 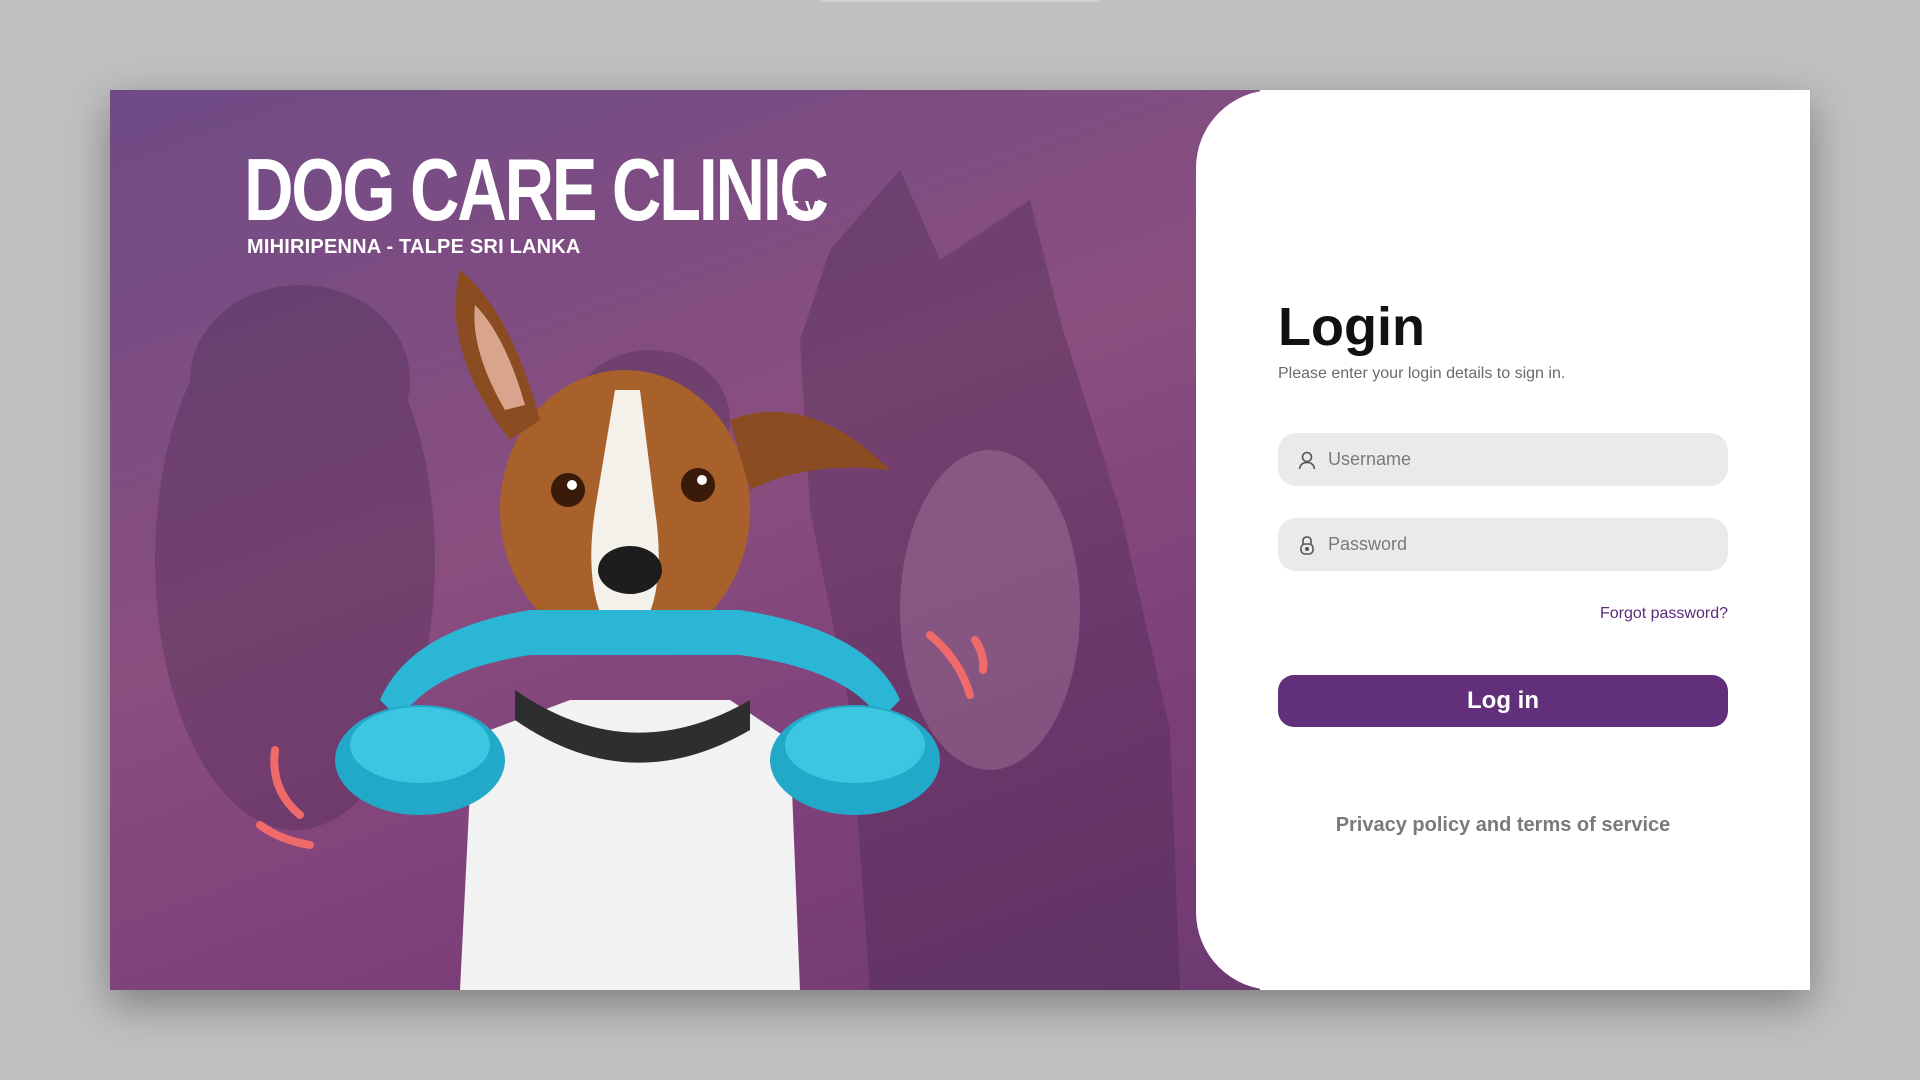 I want to click on login-button: Log in, so click(x=1503, y=701).